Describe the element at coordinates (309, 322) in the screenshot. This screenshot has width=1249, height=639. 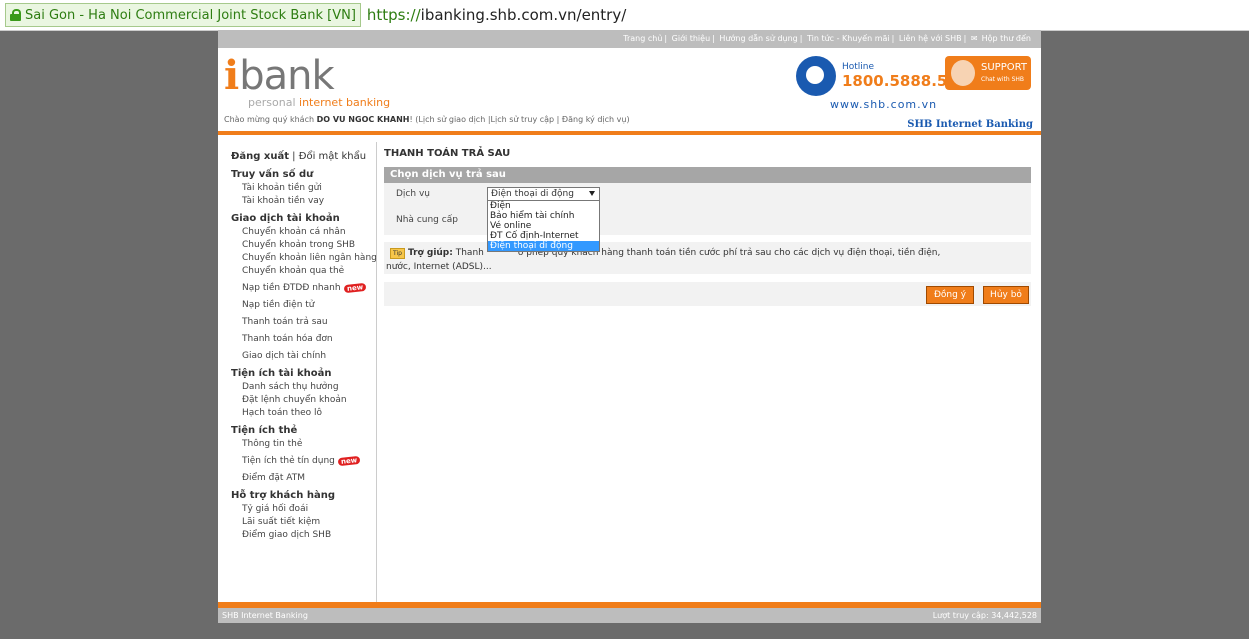
I see `sidebar-item: Thanh toán trả sau` at that location.